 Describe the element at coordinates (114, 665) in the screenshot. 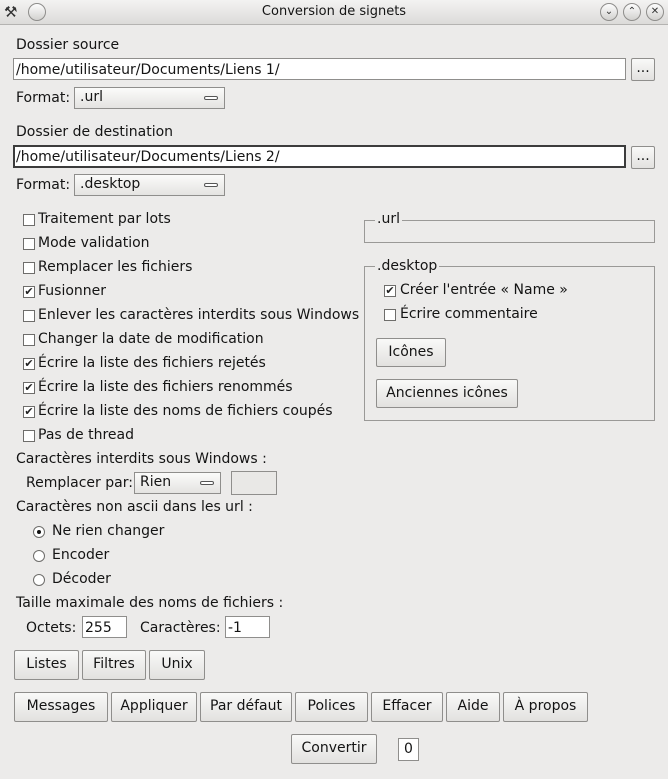

I see `filters-button: Filtres` at that location.